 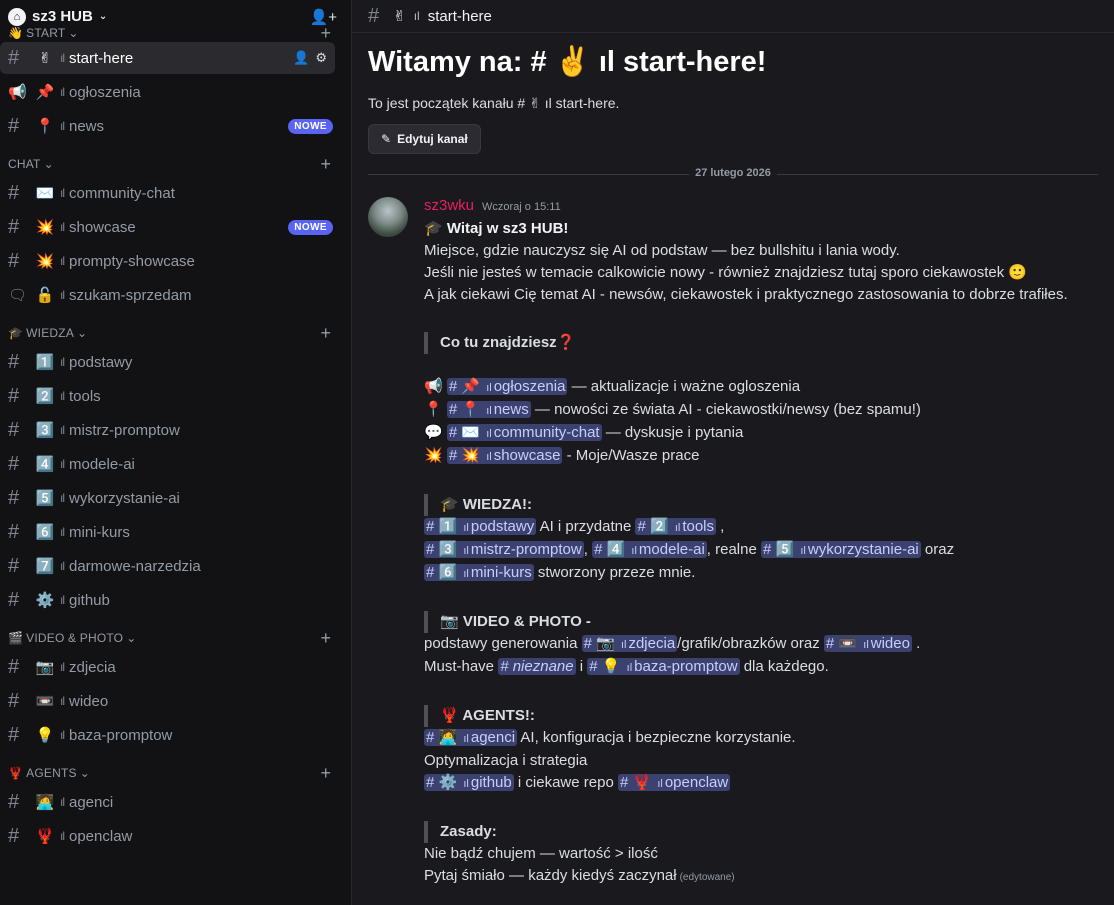 I want to click on channel-emoji: 💥, so click(x=45, y=261).